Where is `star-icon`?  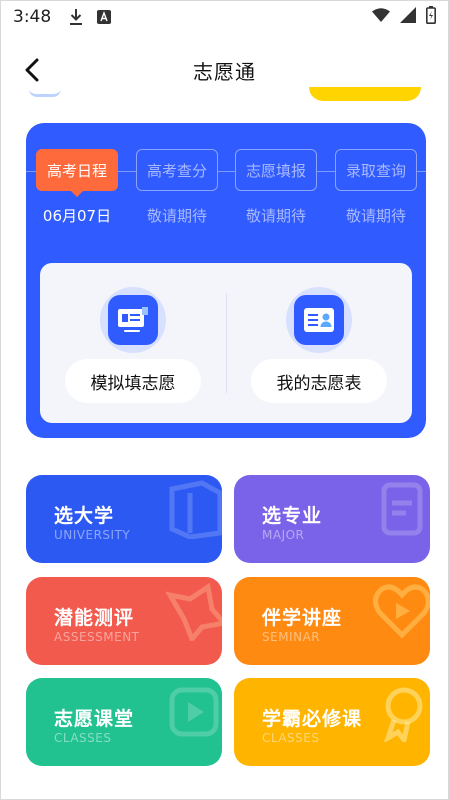 star-icon is located at coordinates (193, 611).